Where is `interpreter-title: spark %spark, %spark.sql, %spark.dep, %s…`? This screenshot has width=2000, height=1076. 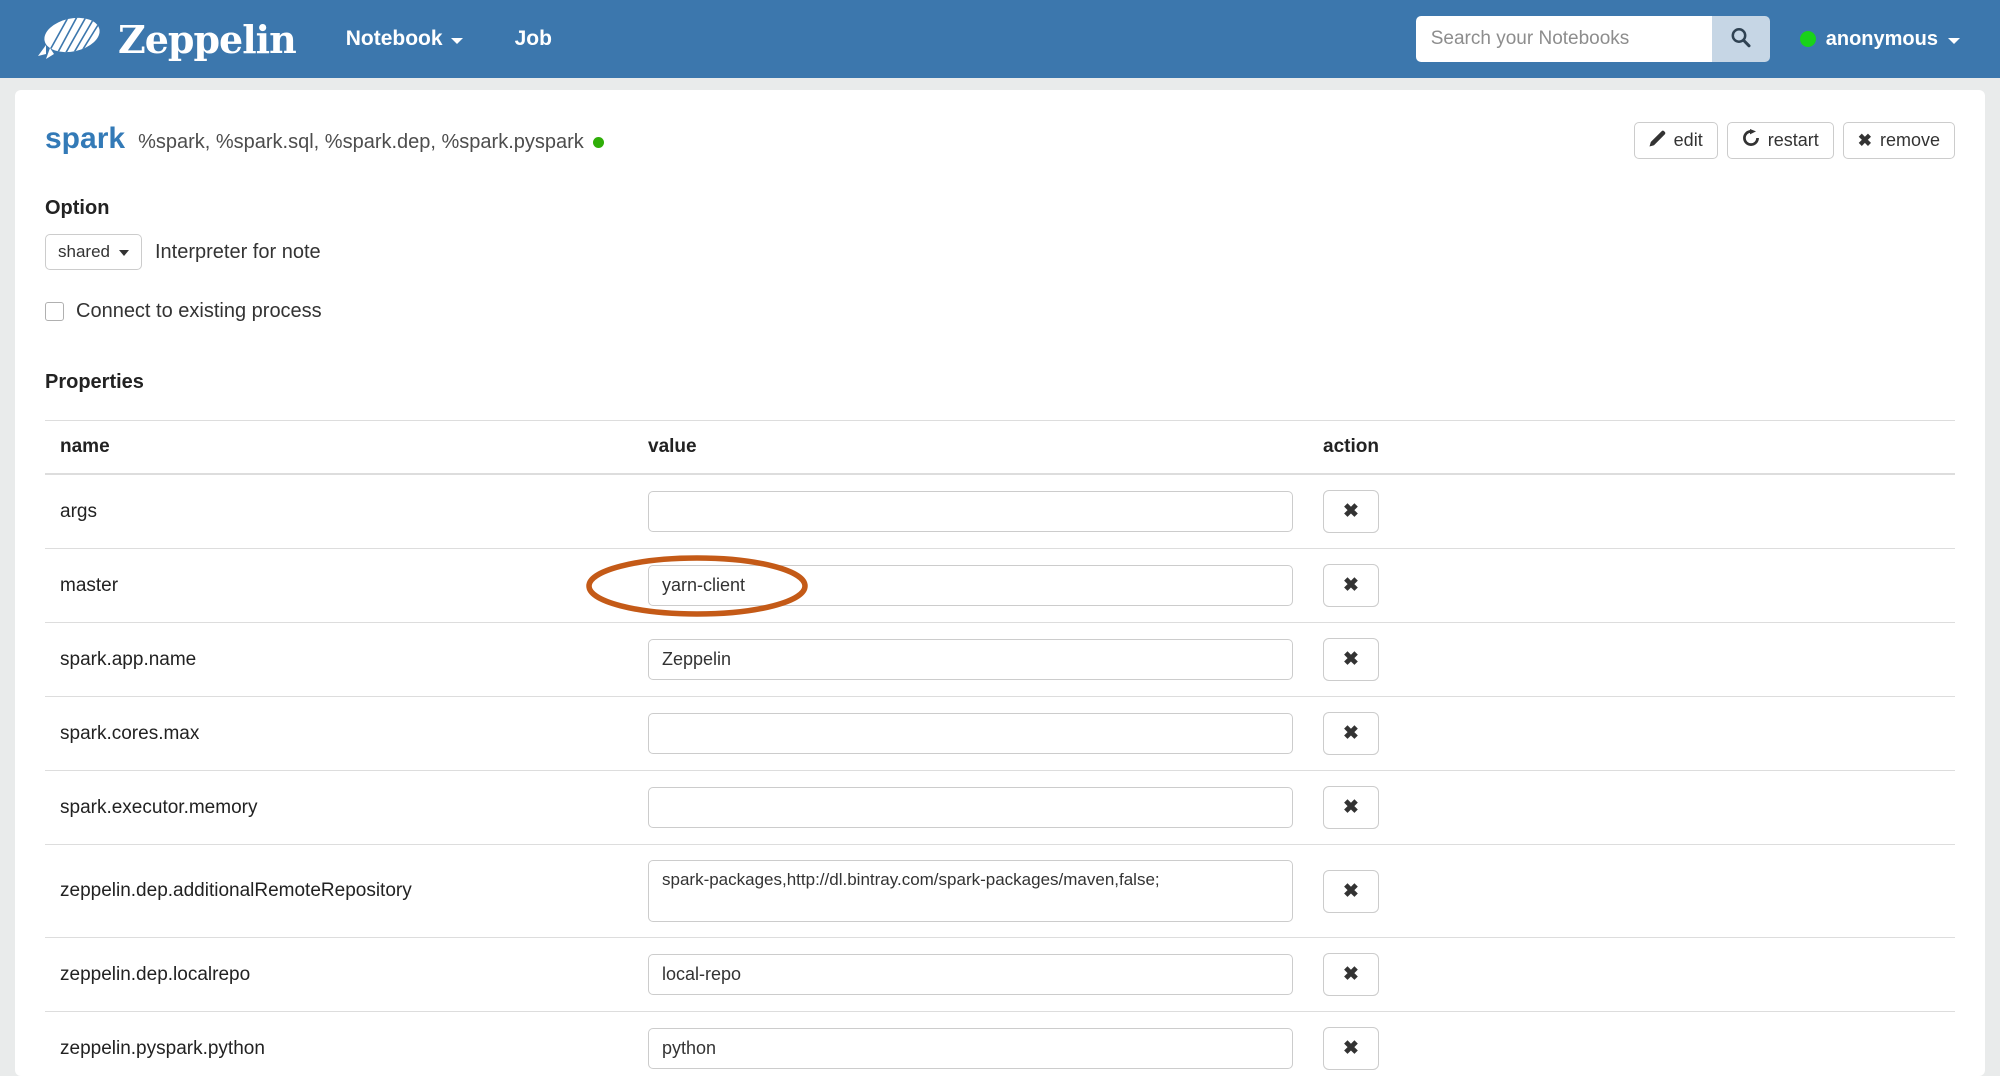 interpreter-title: spark %spark, %spark.sql, %spark.dep, %s… is located at coordinates (324, 139).